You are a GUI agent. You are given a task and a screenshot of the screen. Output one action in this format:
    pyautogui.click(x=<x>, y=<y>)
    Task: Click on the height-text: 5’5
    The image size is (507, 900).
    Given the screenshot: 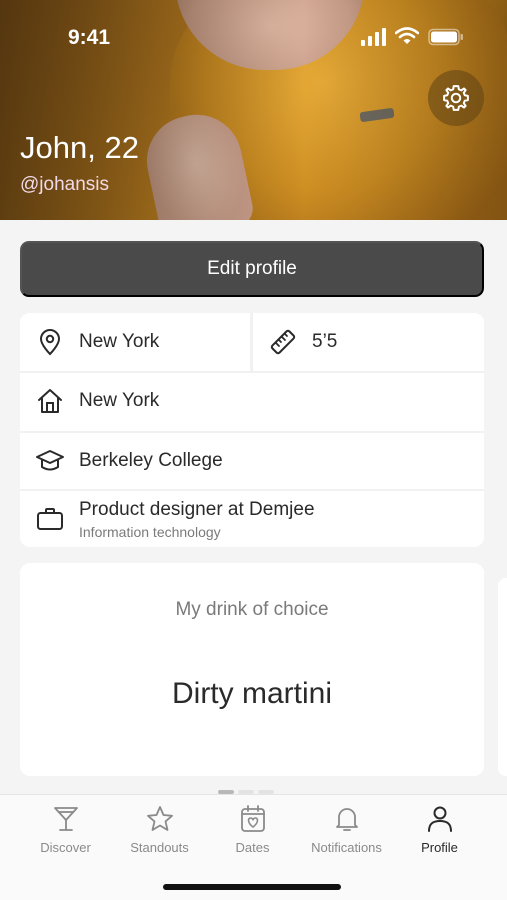 What is the action you would take?
    pyautogui.click(x=325, y=341)
    